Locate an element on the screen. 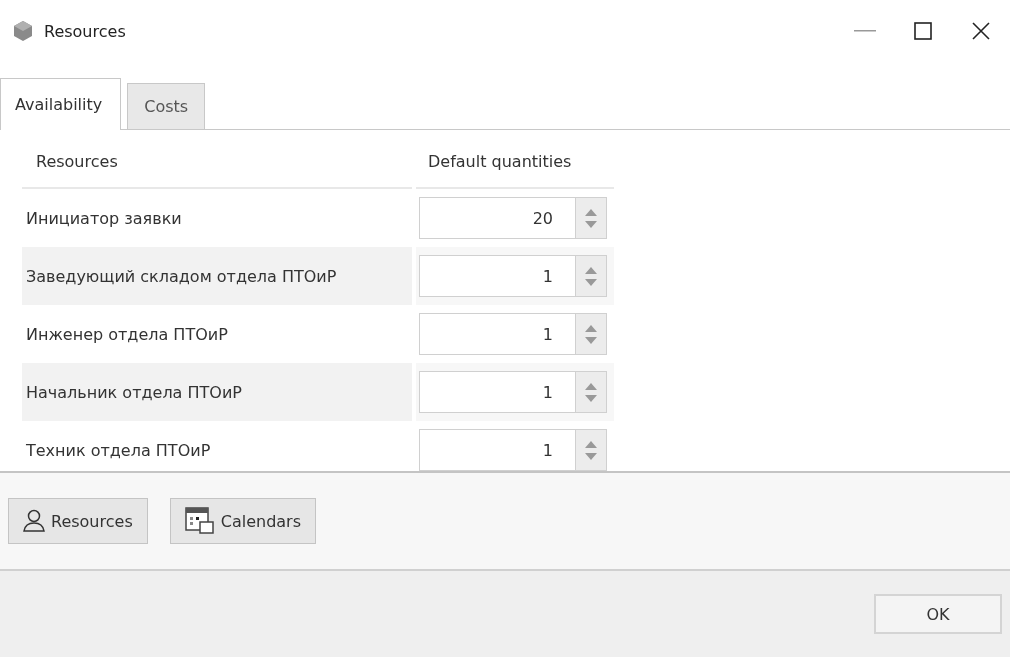  tab: Availability is located at coordinates (61, 104).